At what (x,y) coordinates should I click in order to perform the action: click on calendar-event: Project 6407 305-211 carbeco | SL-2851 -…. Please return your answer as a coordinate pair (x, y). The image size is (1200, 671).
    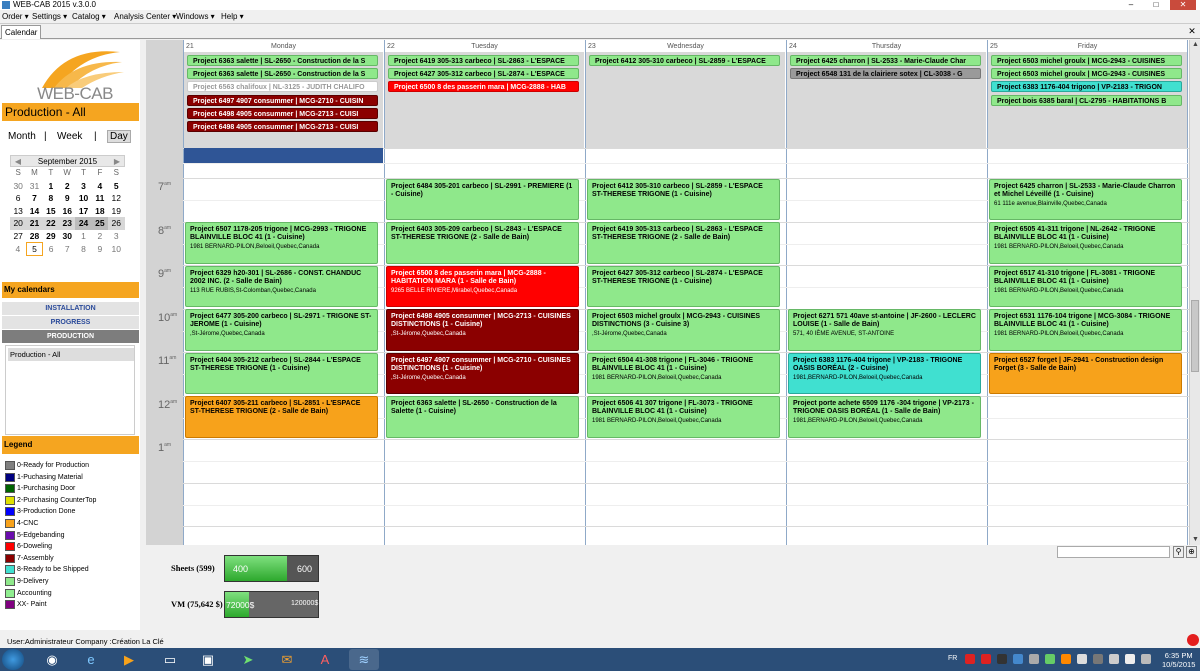
    Looking at the image, I should click on (281, 417).